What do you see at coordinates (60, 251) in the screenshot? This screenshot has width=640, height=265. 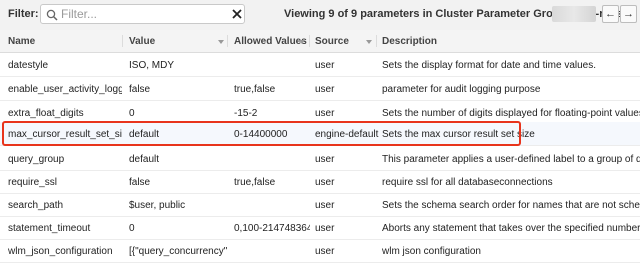 I see `param-name: wlm_json_configuration` at bounding box center [60, 251].